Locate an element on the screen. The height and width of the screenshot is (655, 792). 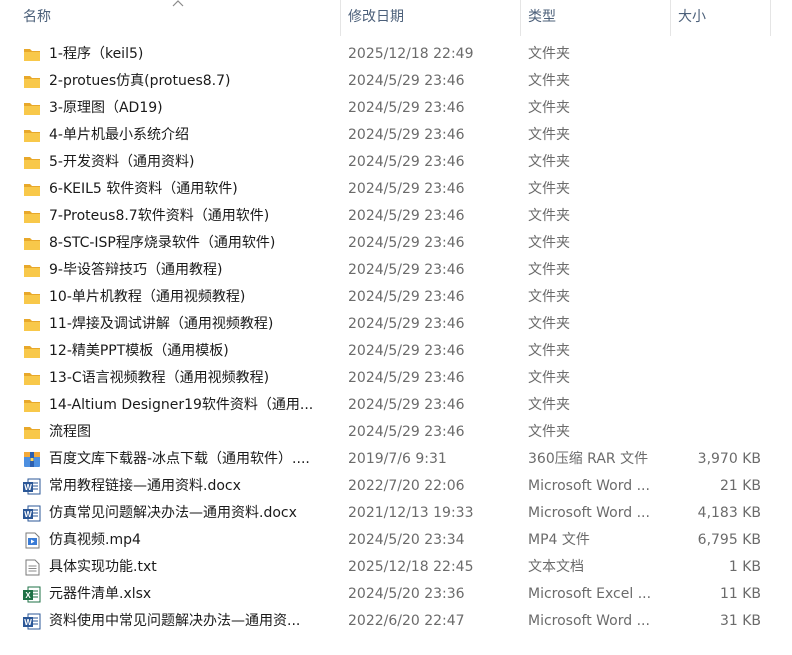
file-row: 仿真视频.mp4 2024/5/20 23:34 MP4 文件 6,795 KB is located at coordinates (396, 540).